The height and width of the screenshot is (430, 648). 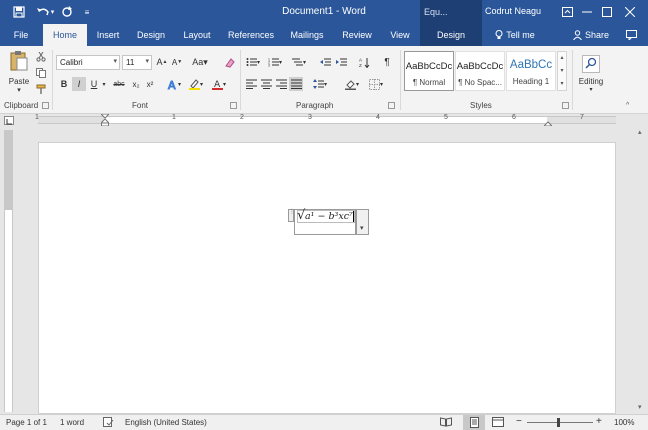 I want to click on tab-selector-button, so click(x=9, y=120).